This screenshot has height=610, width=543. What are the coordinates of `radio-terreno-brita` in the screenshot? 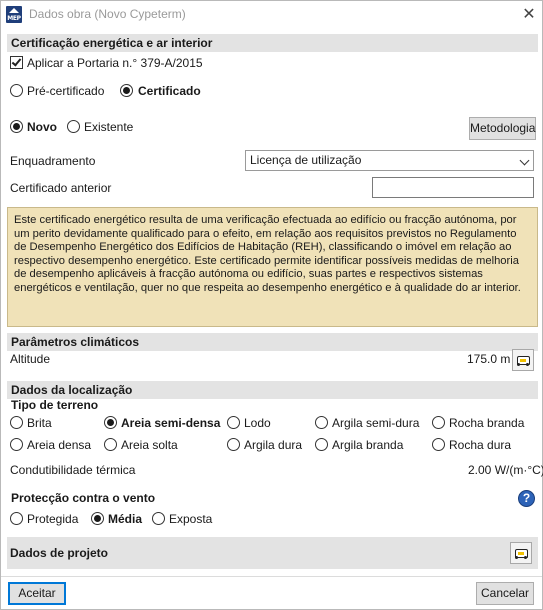 It's located at (16, 422).